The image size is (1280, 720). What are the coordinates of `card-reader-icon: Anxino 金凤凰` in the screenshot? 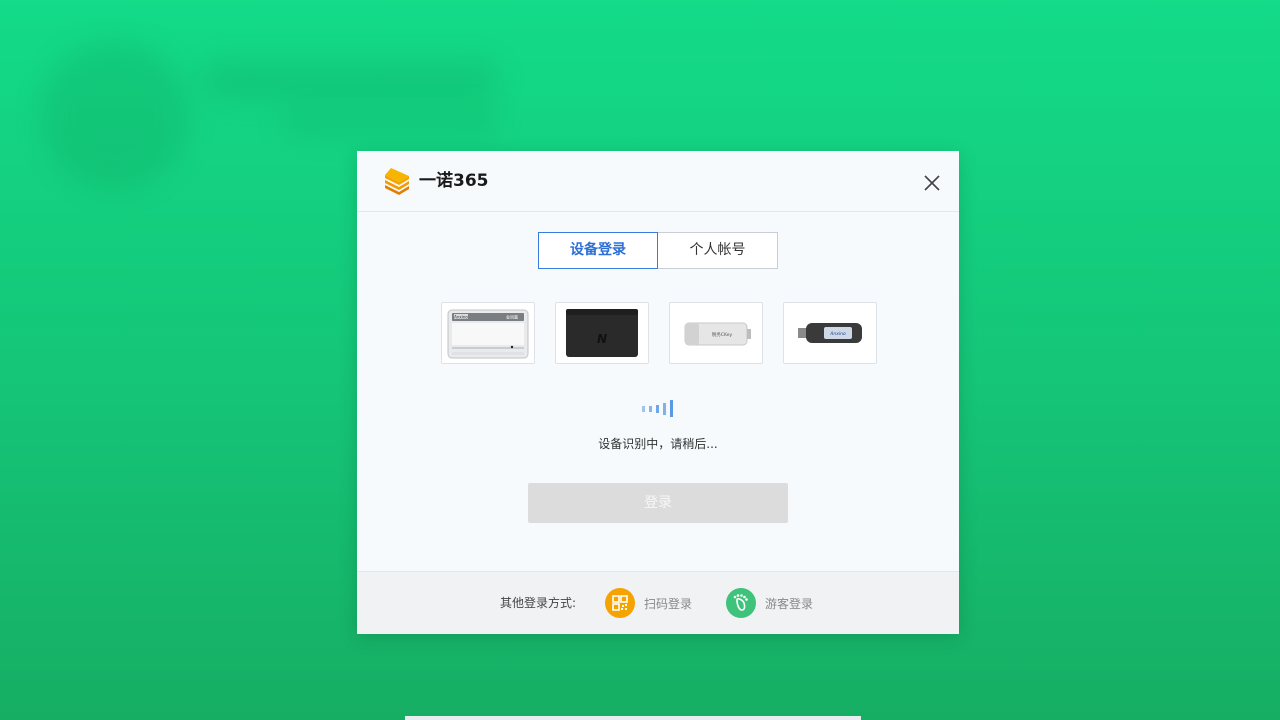 It's located at (488, 334).